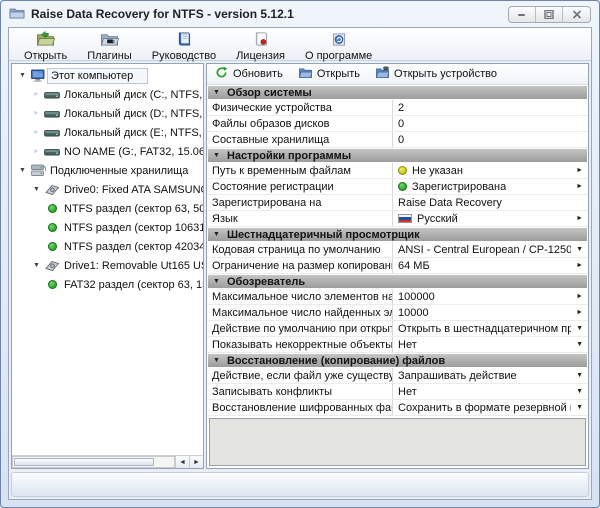 Image resolution: width=600 pixels, height=508 pixels. Describe the element at coordinates (52, 152) in the screenshot. I see `disk-drive-icon` at that location.